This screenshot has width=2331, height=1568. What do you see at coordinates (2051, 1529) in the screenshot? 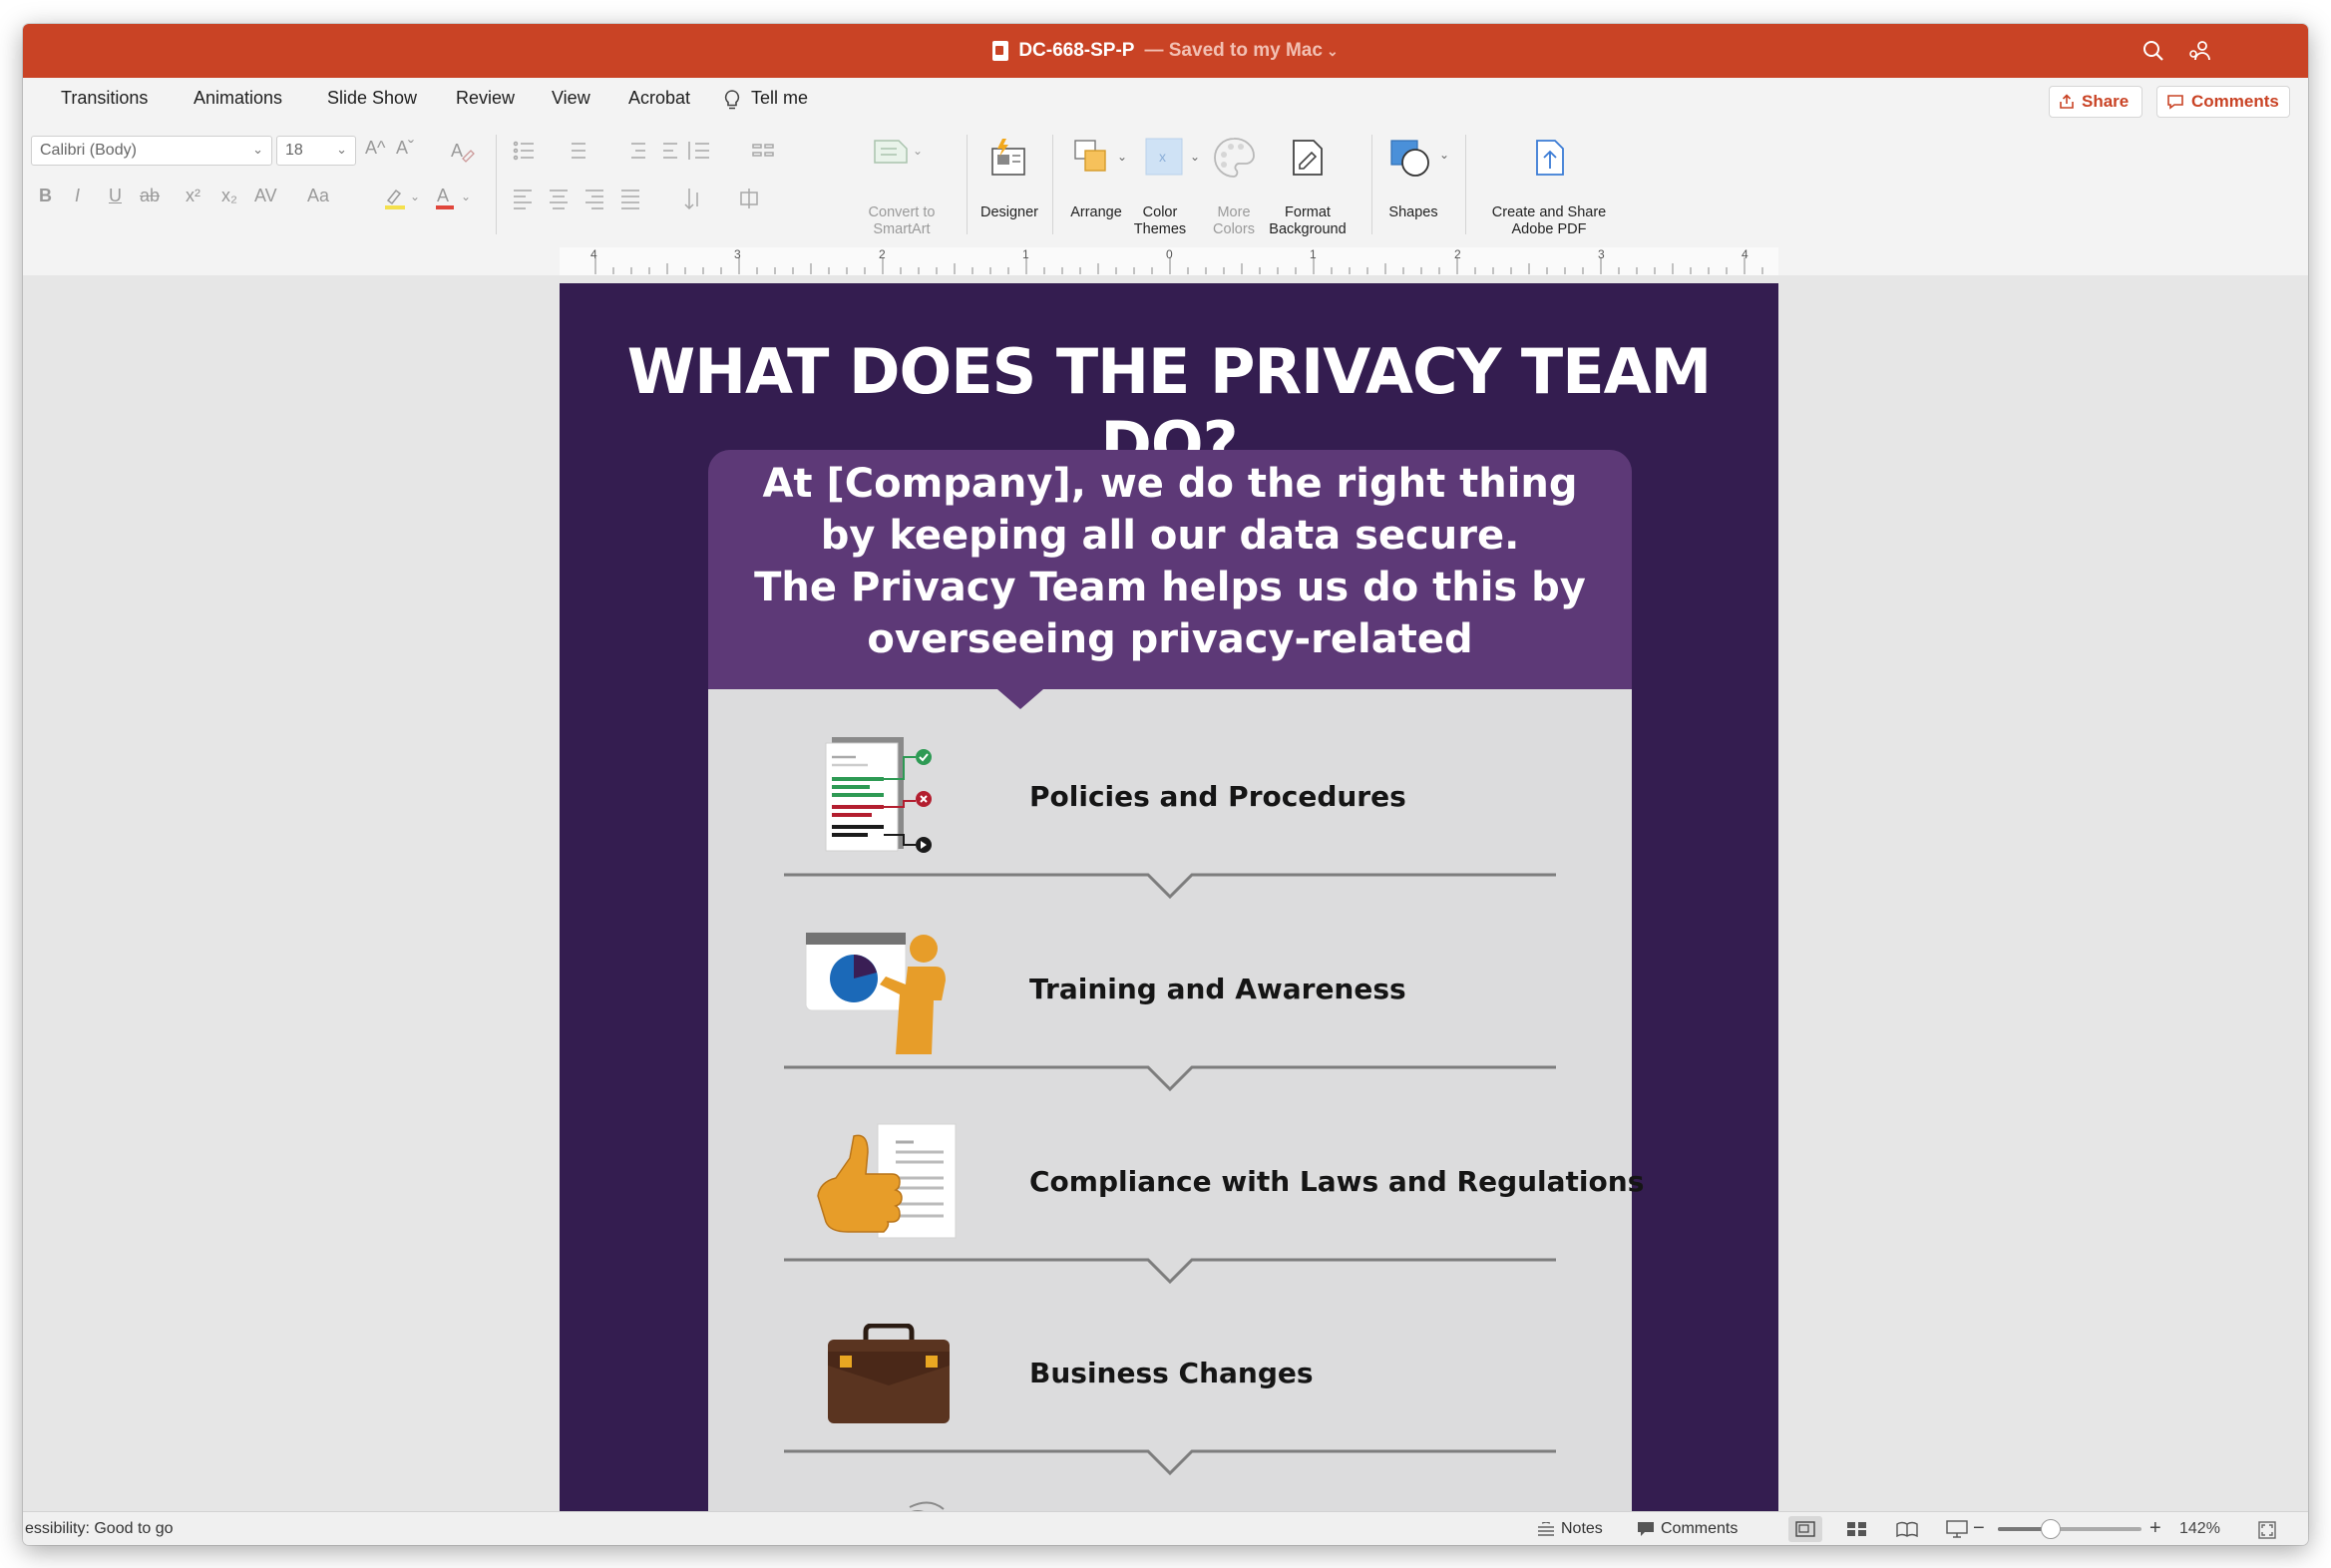
I see `zoom-slider-knob` at bounding box center [2051, 1529].